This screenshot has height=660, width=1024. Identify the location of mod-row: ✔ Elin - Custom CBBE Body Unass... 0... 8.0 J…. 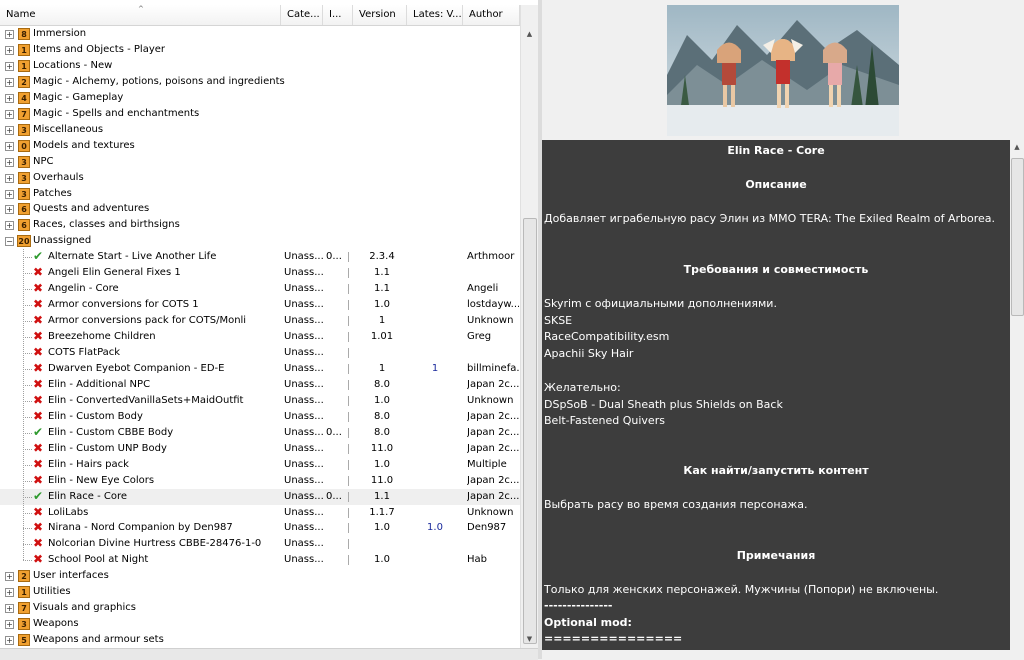
(260, 433).